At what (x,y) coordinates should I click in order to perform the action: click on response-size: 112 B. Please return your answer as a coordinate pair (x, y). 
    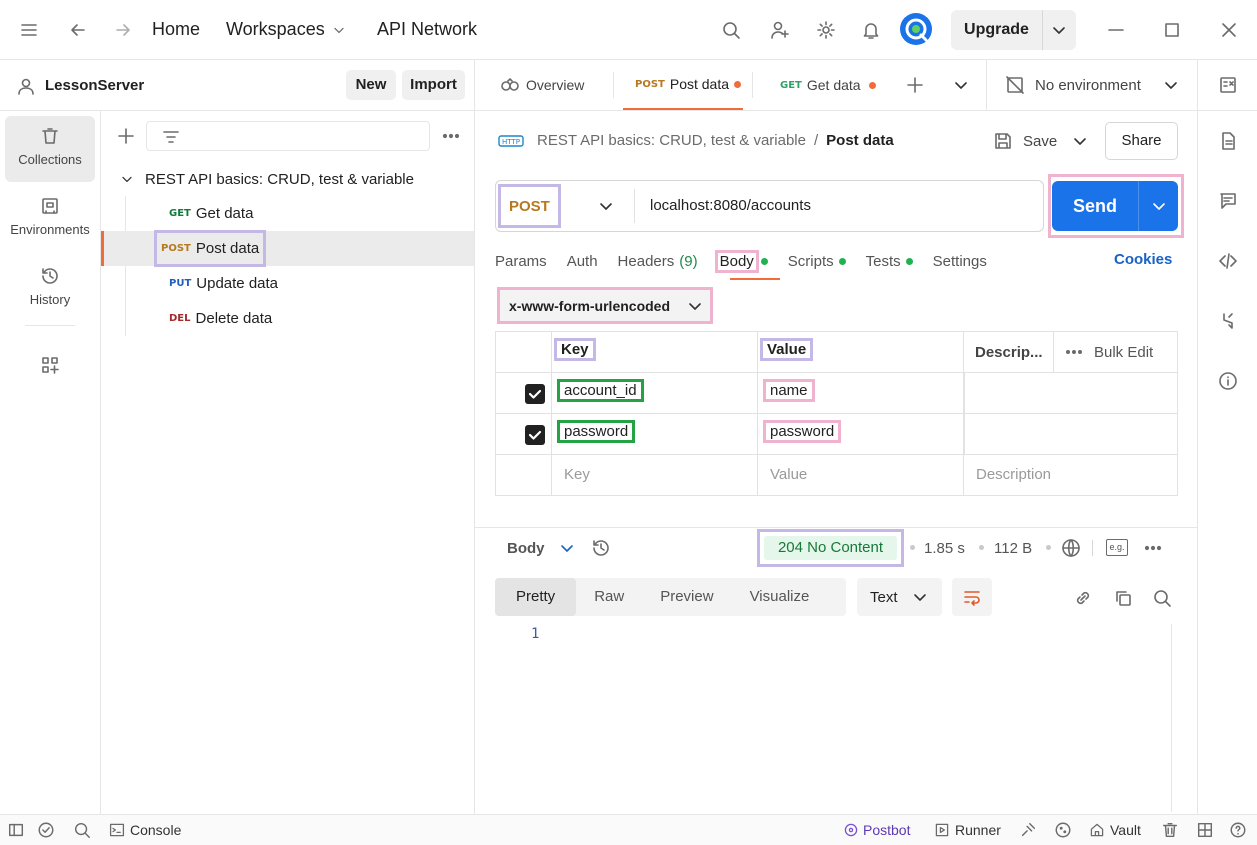
    Looking at the image, I should click on (1013, 548).